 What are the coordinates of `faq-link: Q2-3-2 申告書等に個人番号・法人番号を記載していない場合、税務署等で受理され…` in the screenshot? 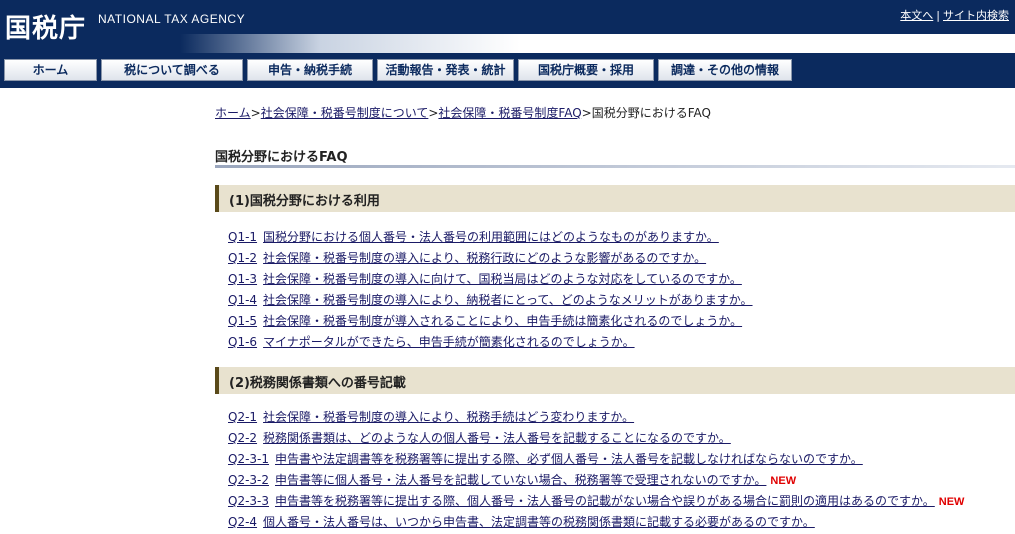 It's located at (497, 480).